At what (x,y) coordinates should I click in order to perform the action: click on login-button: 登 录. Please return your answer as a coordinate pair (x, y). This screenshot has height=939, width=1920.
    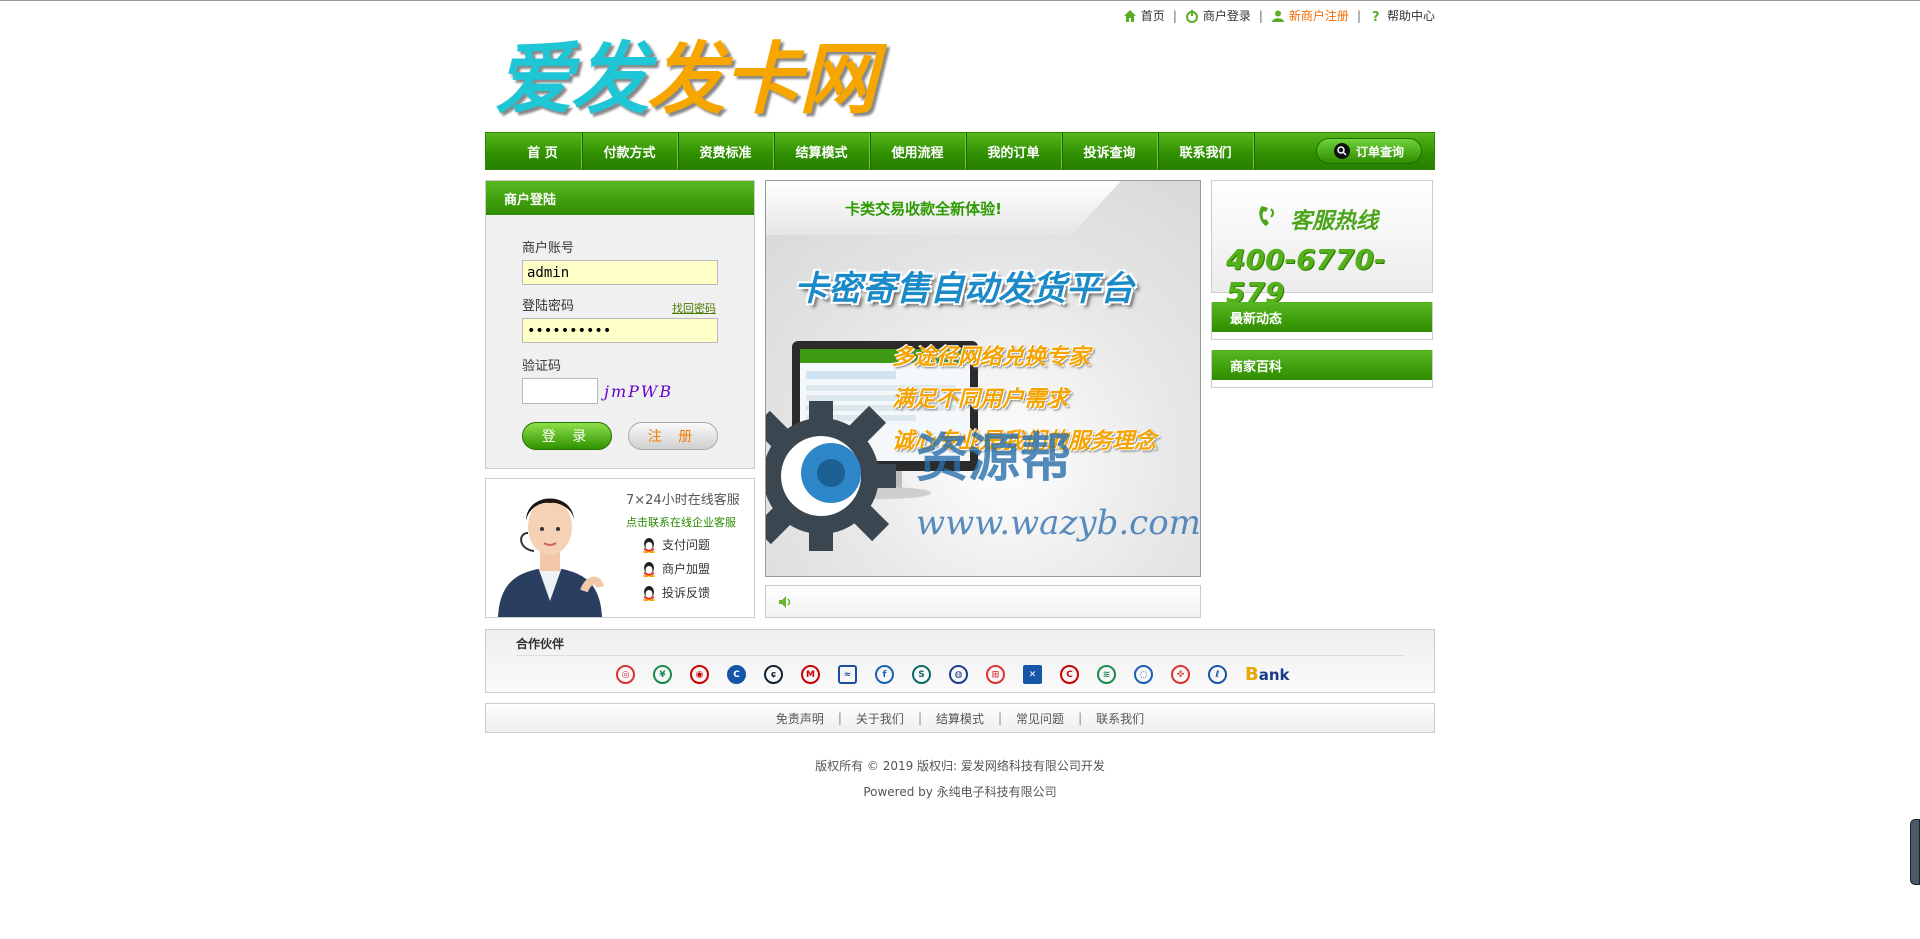
    Looking at the image, I should click on (567, 436).